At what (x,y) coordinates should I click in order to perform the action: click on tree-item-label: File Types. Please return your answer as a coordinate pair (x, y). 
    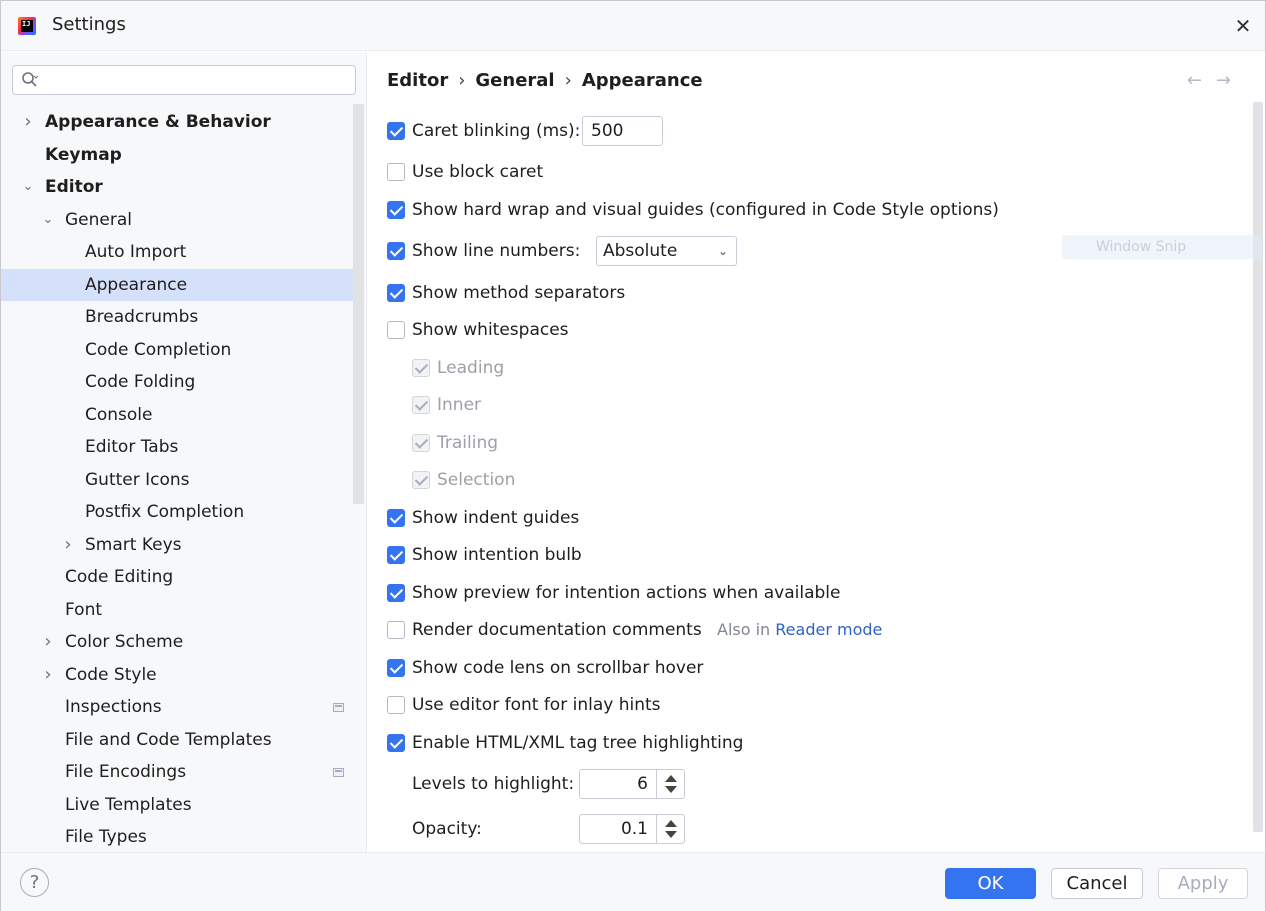
    Looking at the image, I should click on (106, 837).